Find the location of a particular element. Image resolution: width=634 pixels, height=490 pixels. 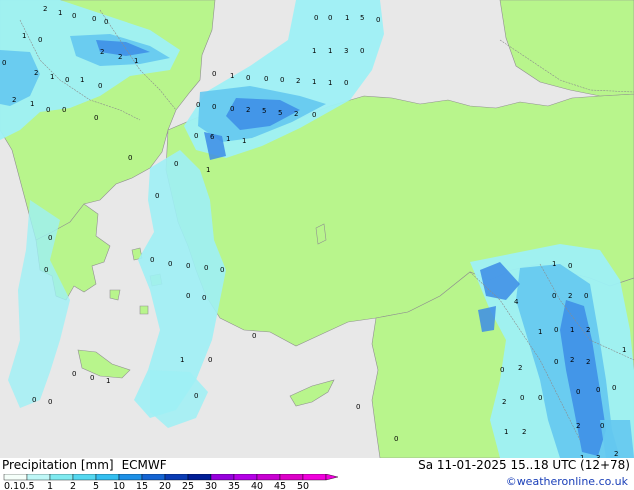

legend-tick-label: 45 is located at coordinates (280, 485).